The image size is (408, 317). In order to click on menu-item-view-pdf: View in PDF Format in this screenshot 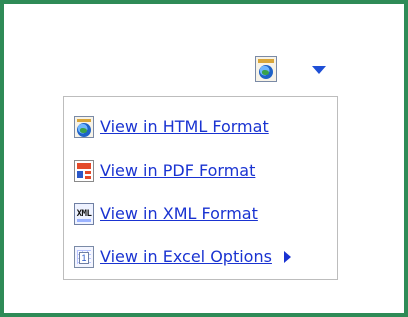, I will do `click(164, 171)`.